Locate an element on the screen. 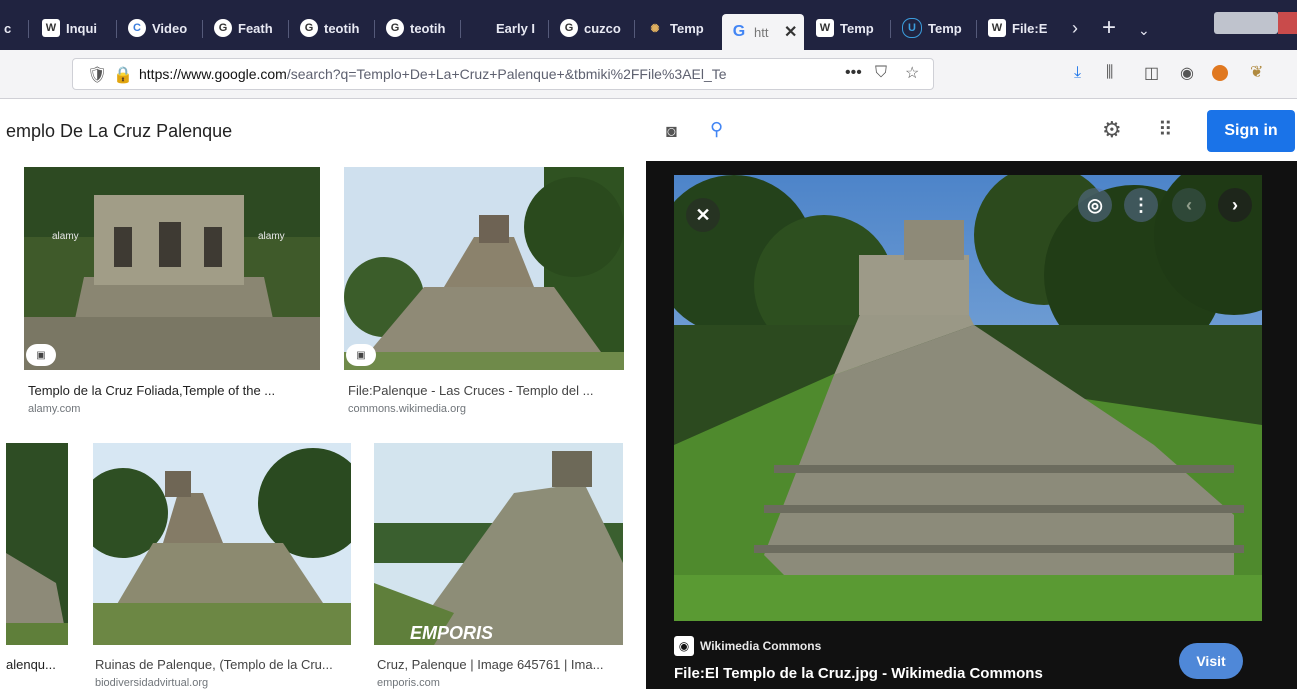  result-image-5: EMPORIS is located at coordinates (498, 544).